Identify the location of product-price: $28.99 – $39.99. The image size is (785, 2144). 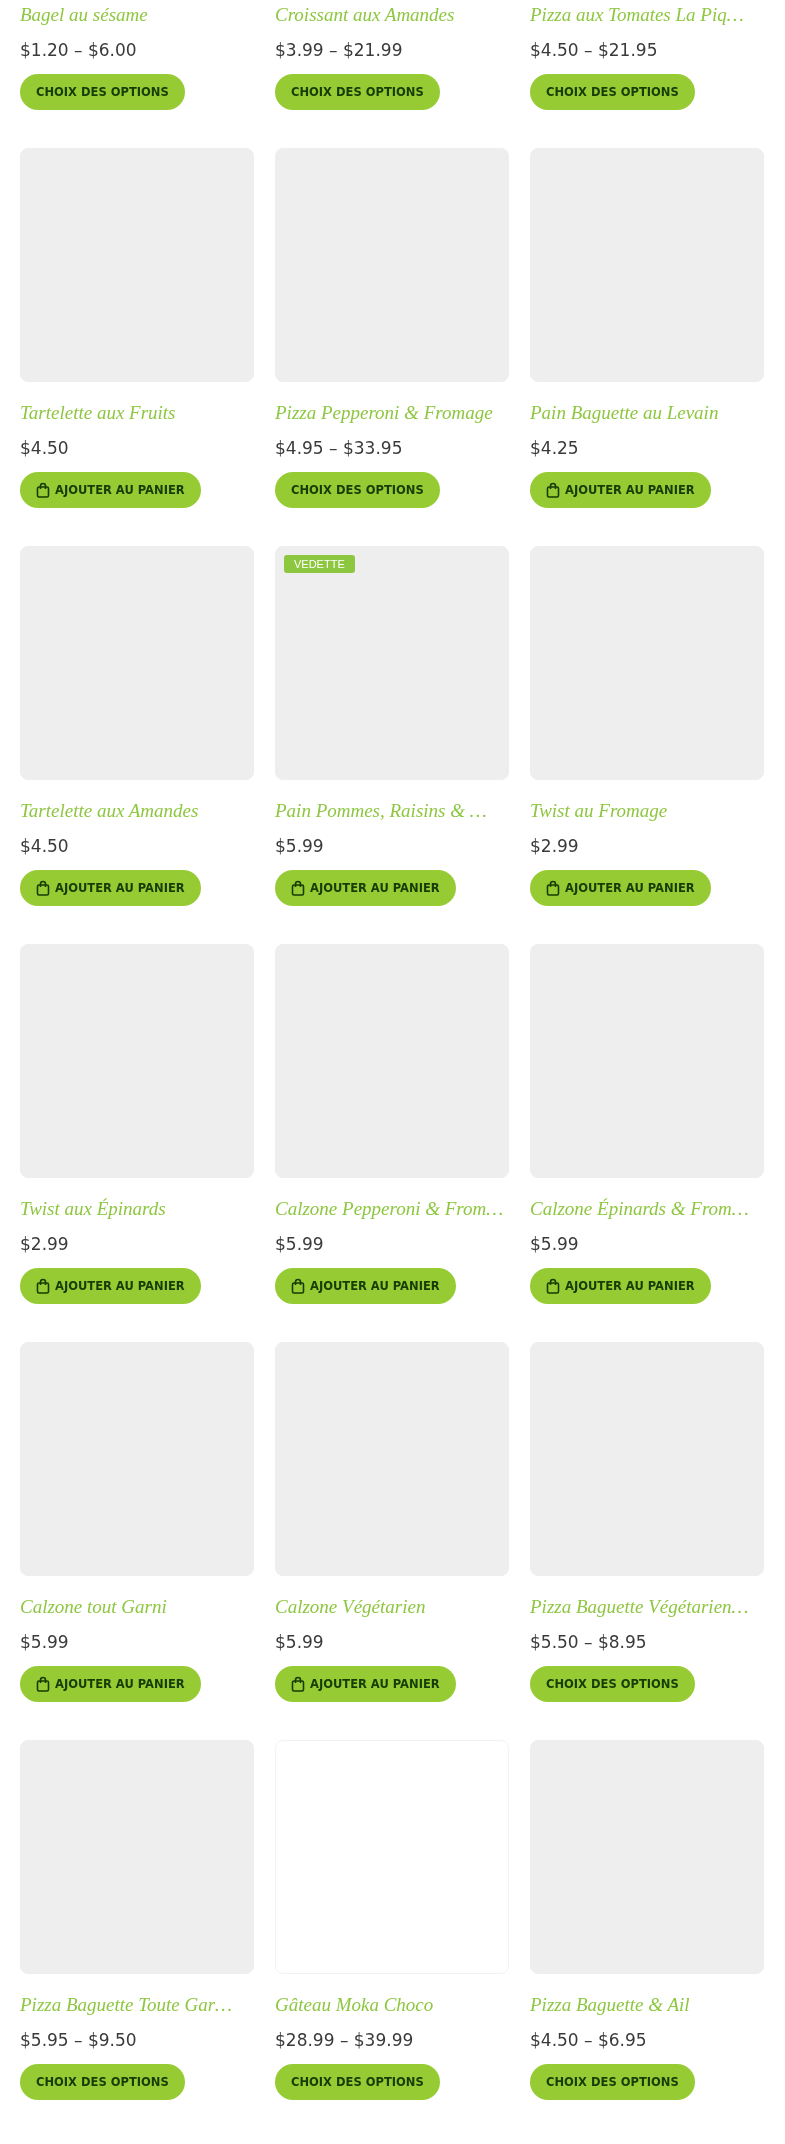
(344, 2040).